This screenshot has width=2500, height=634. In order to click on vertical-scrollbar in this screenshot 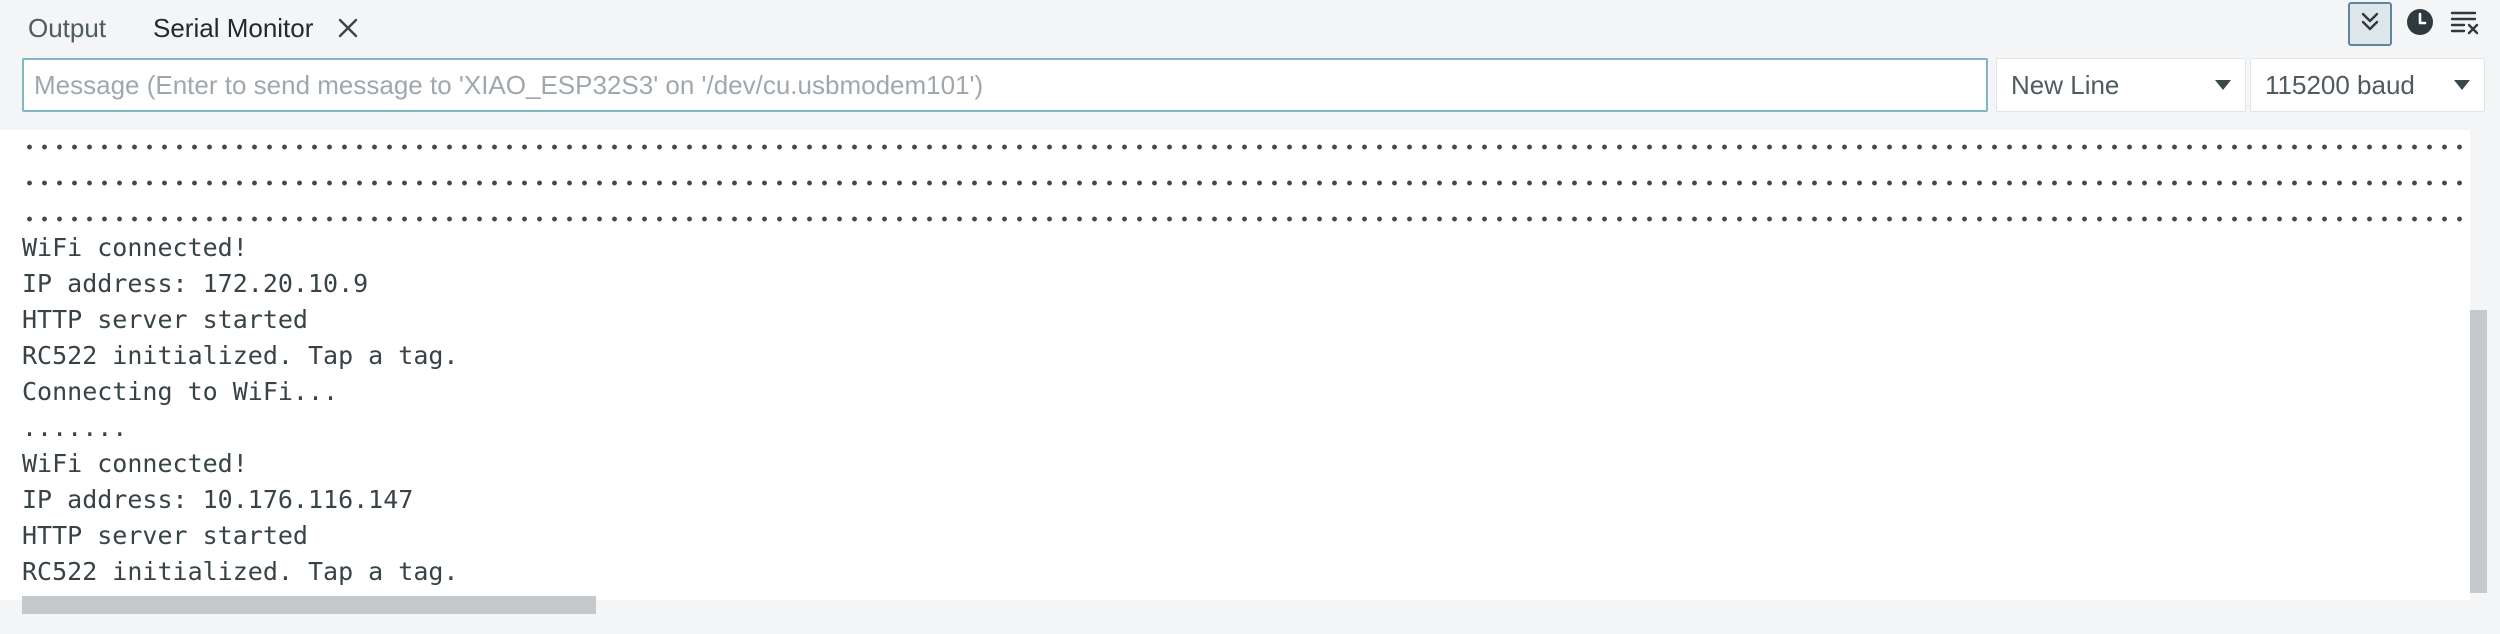, I will do `click(2478, 451)`.